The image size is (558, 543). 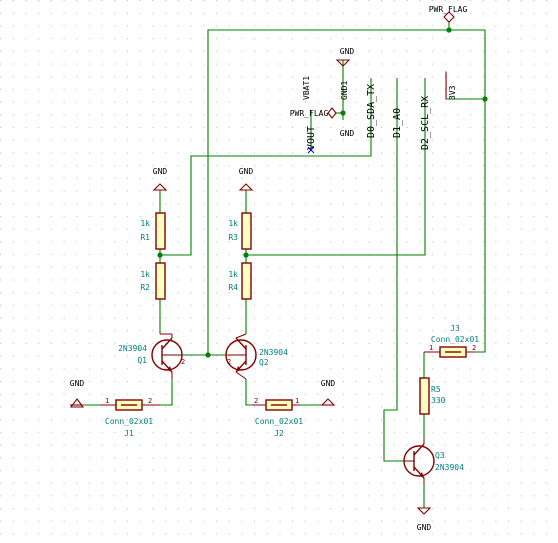 I want to click on svg-text: R3, so click(x=233, y=237).